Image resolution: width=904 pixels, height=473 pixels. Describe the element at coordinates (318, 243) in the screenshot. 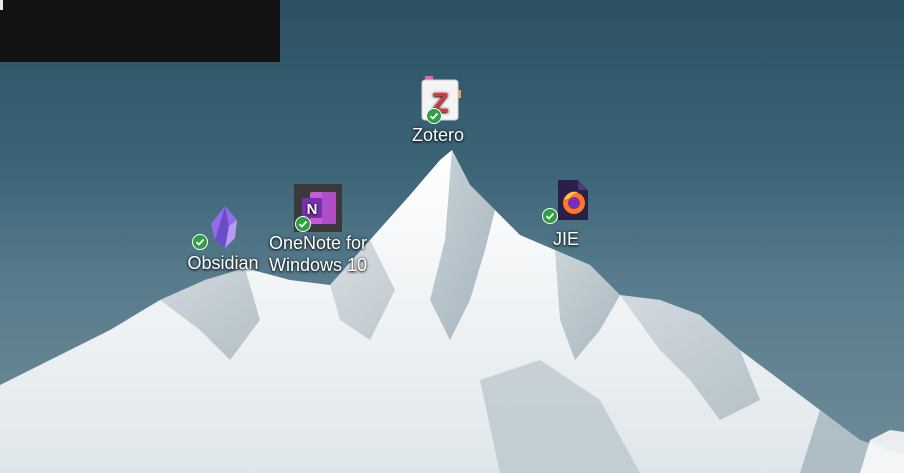

I see `icon-label-line-1: OneNote for` at that location.